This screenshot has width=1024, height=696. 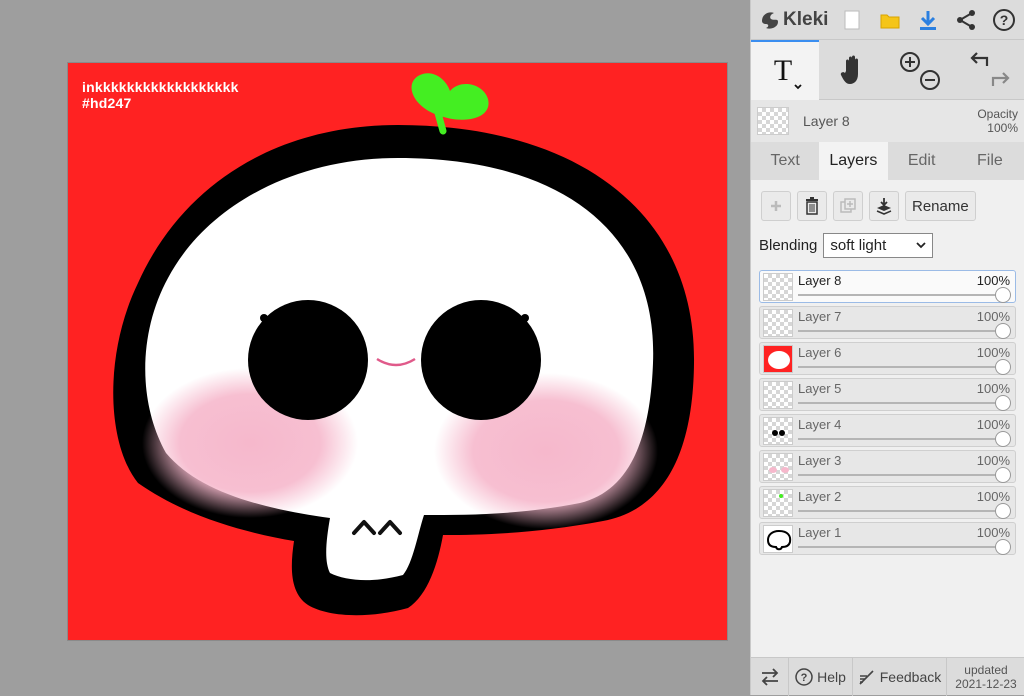 What do you see at coordinates (940, 206) in the screenshot?
I see `rename-layer-button: Rename` at bounding box center [940, 206].